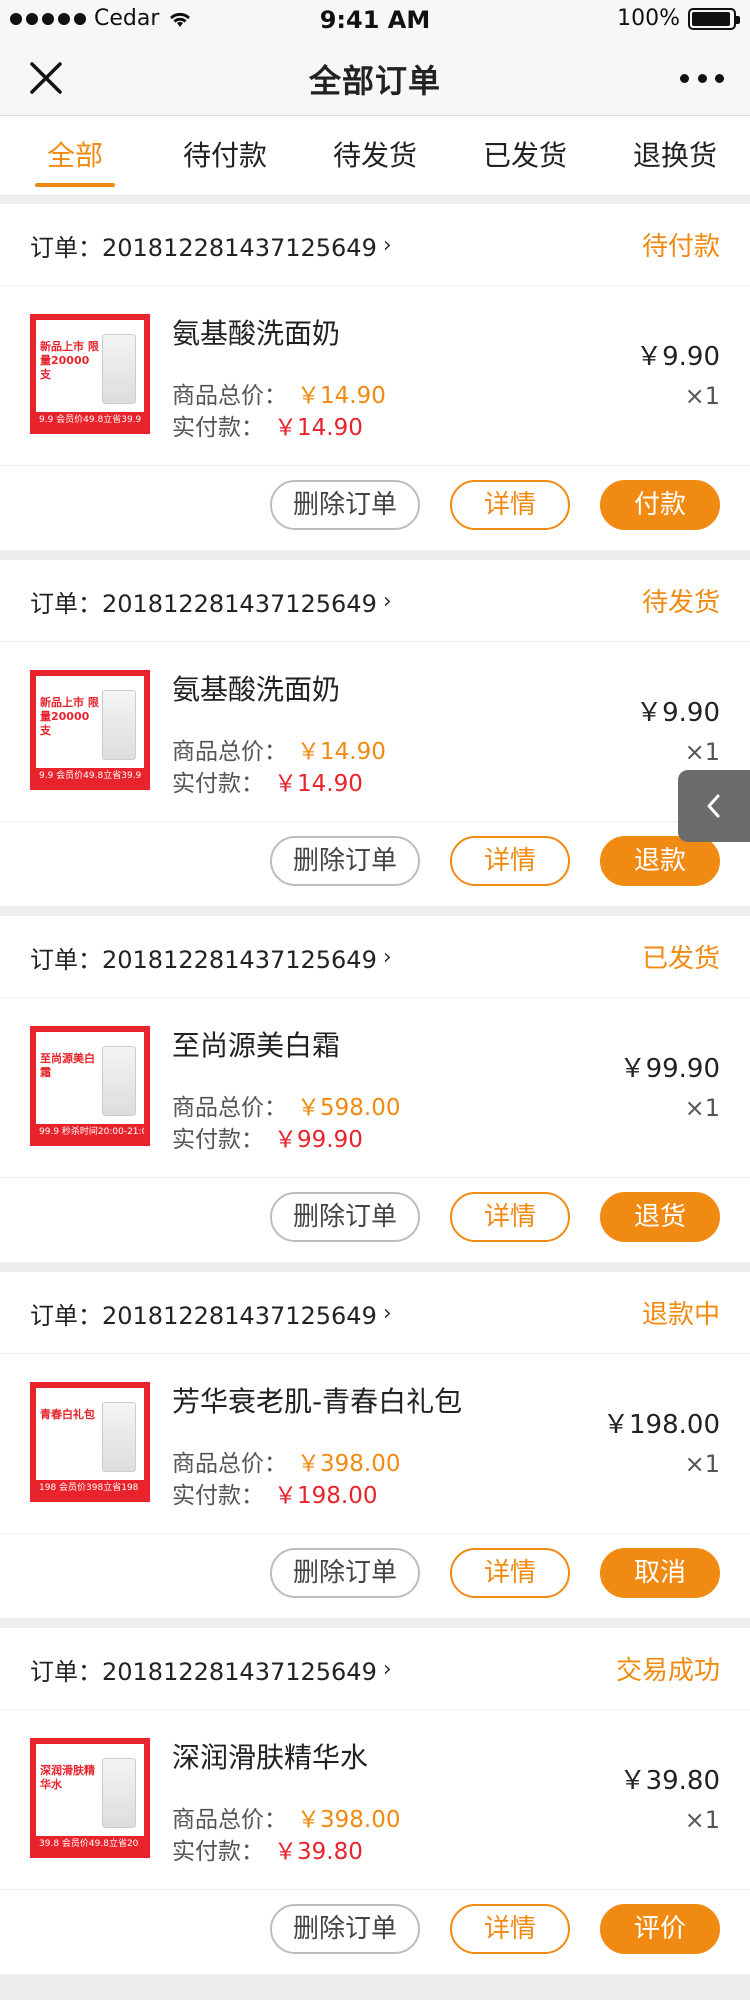  I want to click on order-actions: 删除订单 详情 取消, so click(375, 1575).